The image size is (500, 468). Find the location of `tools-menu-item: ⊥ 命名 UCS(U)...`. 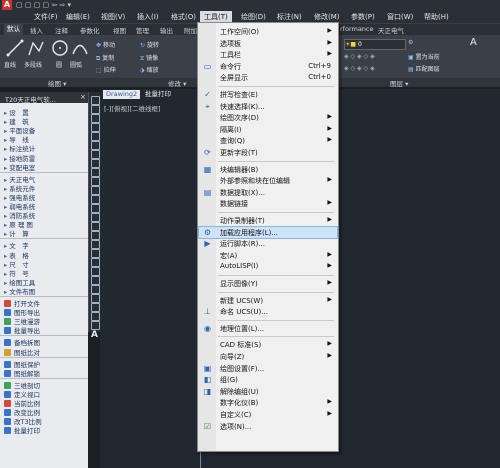

tools-menu-item: ⊥ 命名 UCS(U)... is located at coordinates (268, 311).